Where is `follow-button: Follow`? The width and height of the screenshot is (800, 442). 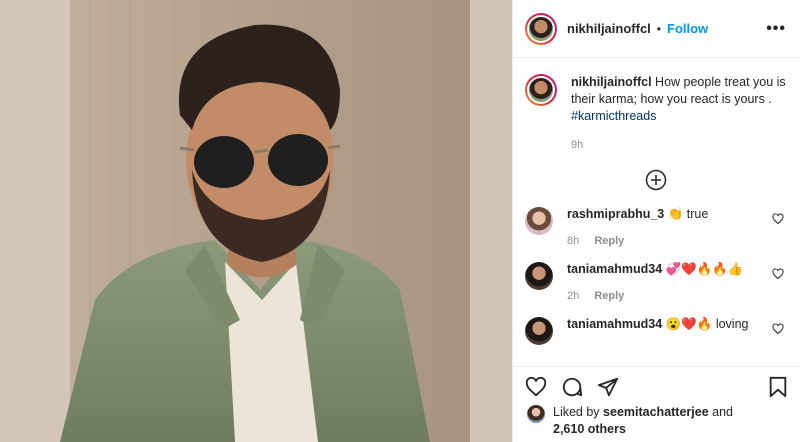 follow-button: Follow is located at coordinates (687, 28).